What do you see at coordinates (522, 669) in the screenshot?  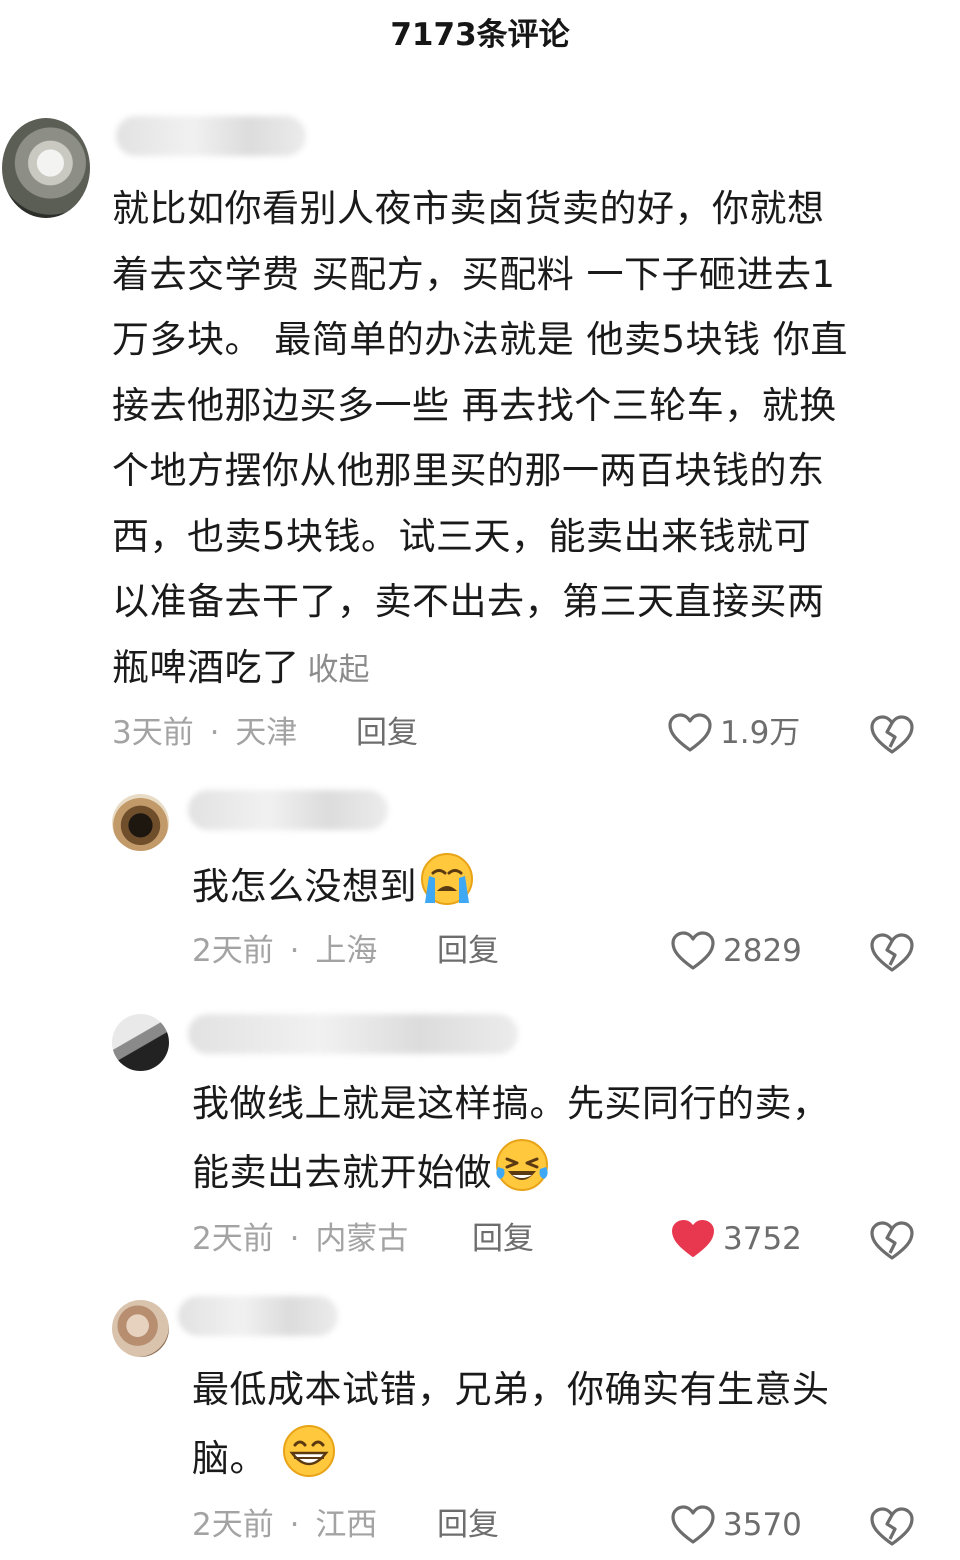 I see `comment-line-last: 瓶啤酒吃了 收起` at bounding box center [522, 669].